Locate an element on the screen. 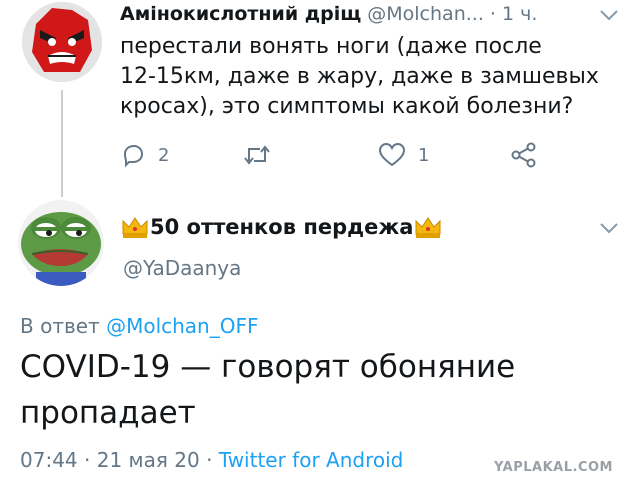  reply-button: 2 is located at coordinates (144, 155).